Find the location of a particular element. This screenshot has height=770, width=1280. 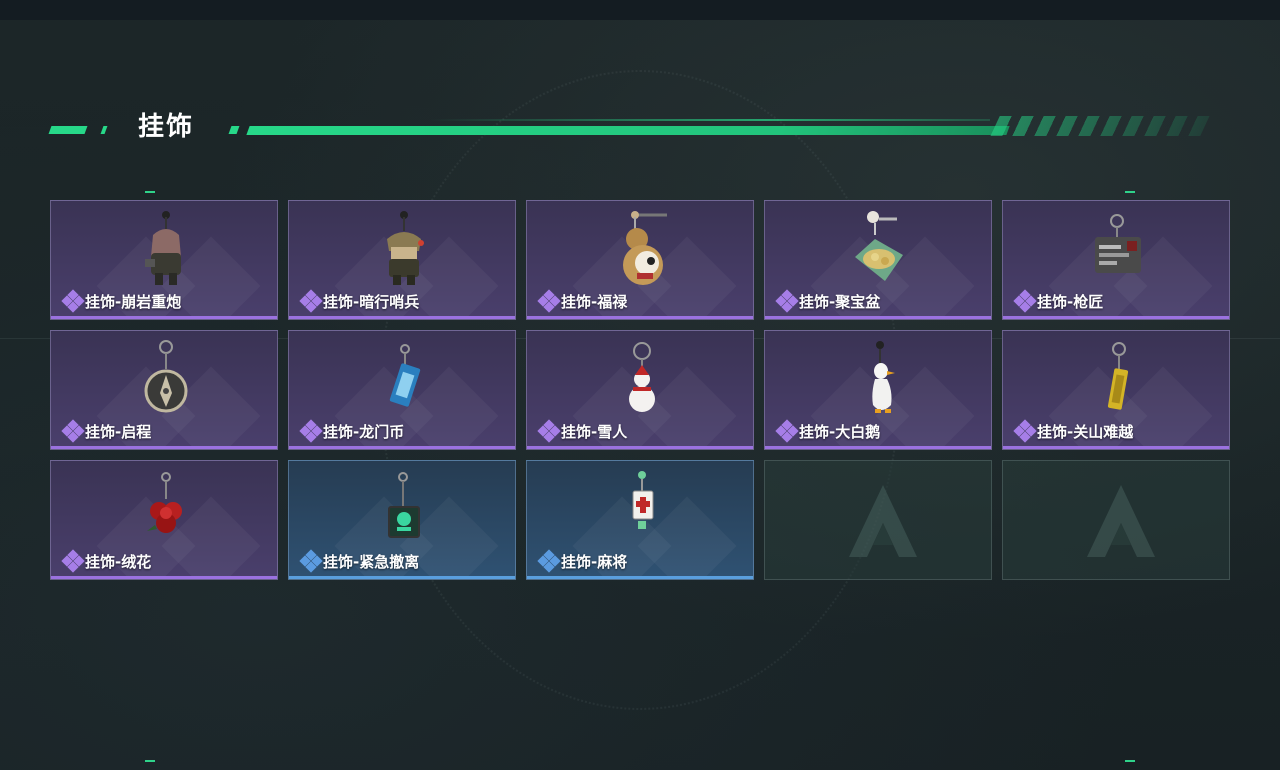

gold-bar-charm-icon is located at coordinates (1118, 376).